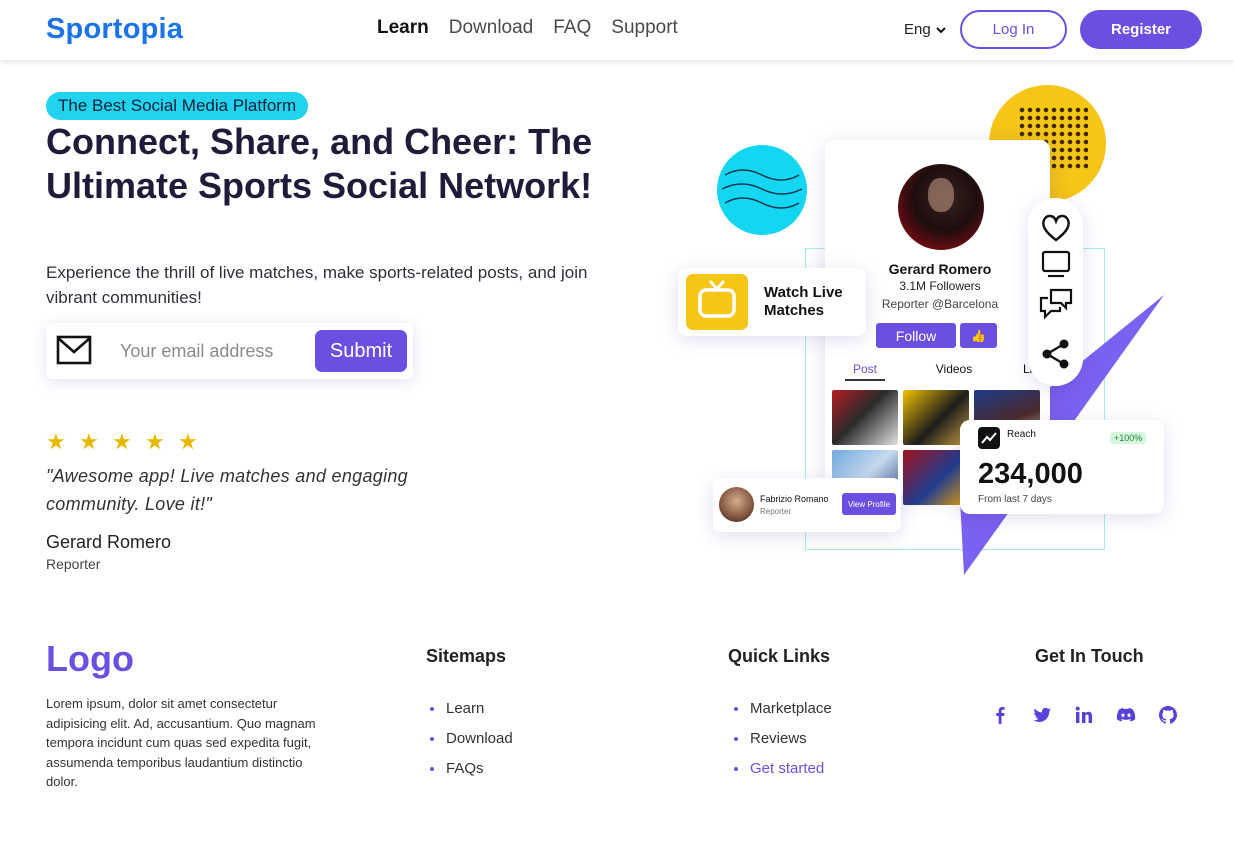 This screenshot has height=841, width=1234. I want to click on footer-sitemaps-list: Learn Download FAQs, so click(469, 739).